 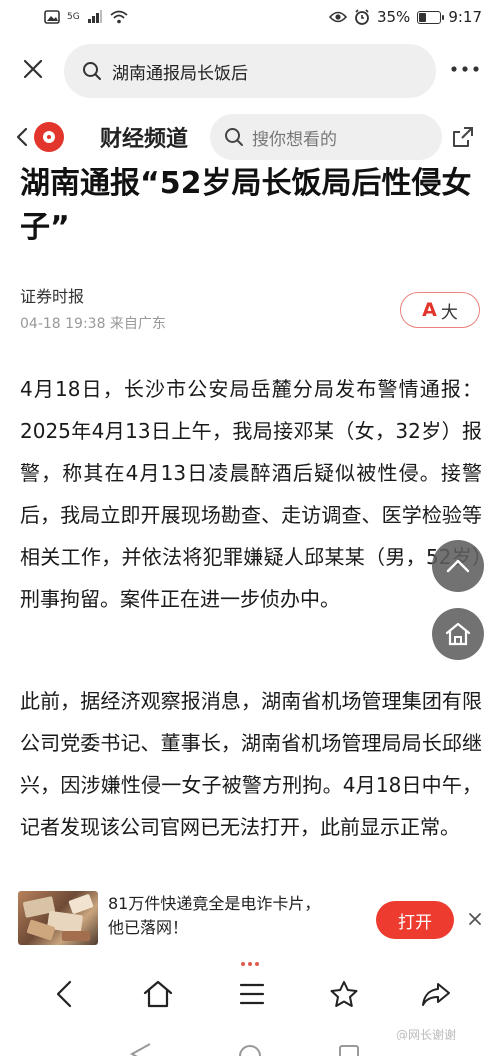 What do you see at coordinates (250, 17) in the screenshot?
I see `status-bar: 5G 35% 9:17` at bounding box center [250, 17].